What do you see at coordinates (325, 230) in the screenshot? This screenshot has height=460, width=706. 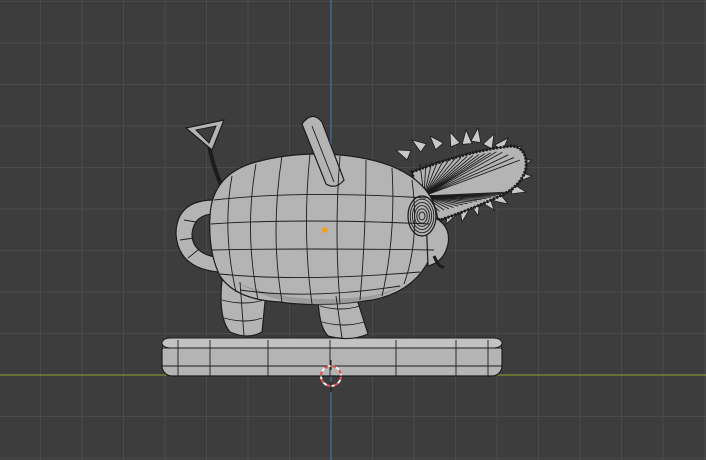 I see `object-origin-icon` at bounding box center [325, 230].